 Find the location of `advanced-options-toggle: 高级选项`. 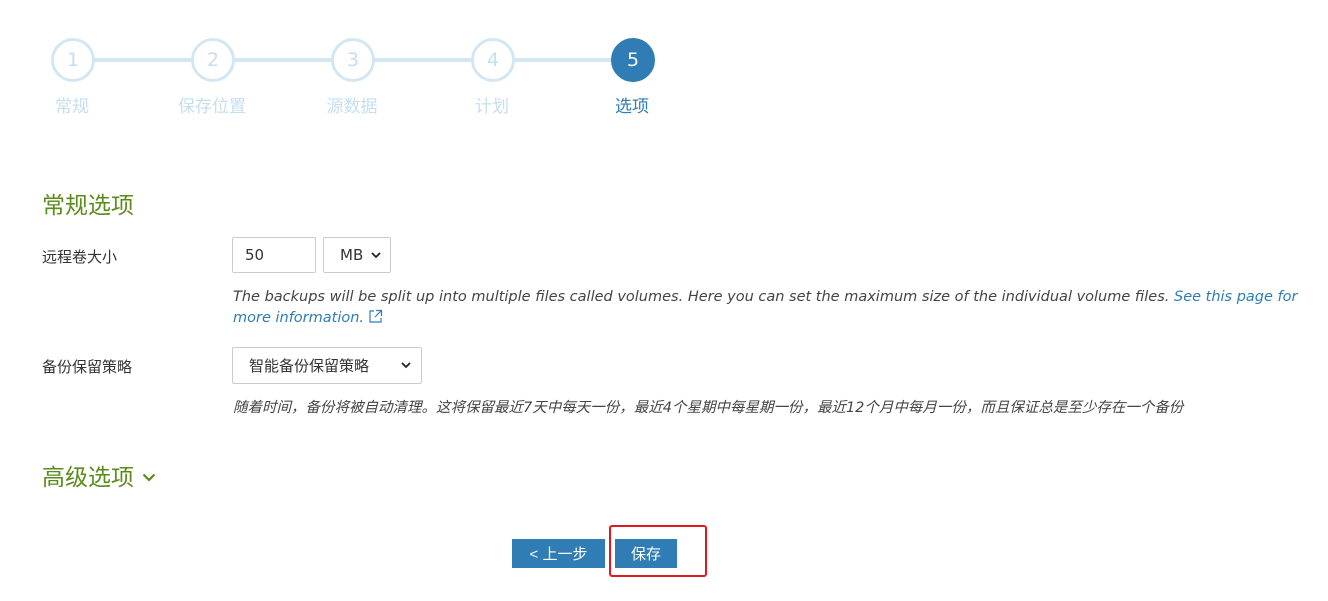

advanced-options-toggle: 高级选项 is located at coordinates (99, 475).